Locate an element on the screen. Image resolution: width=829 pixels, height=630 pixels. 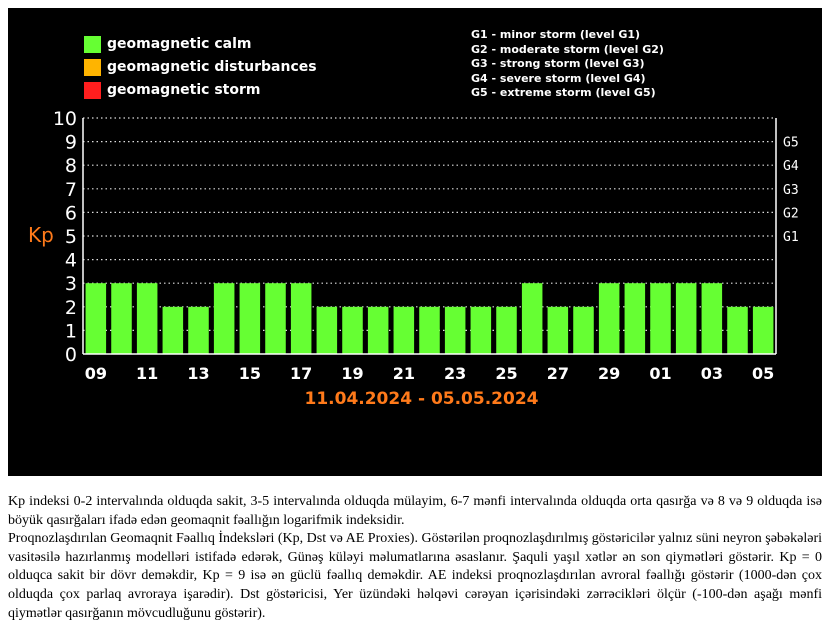
y-tick-label: 8 is located at coordinates (71, 166).